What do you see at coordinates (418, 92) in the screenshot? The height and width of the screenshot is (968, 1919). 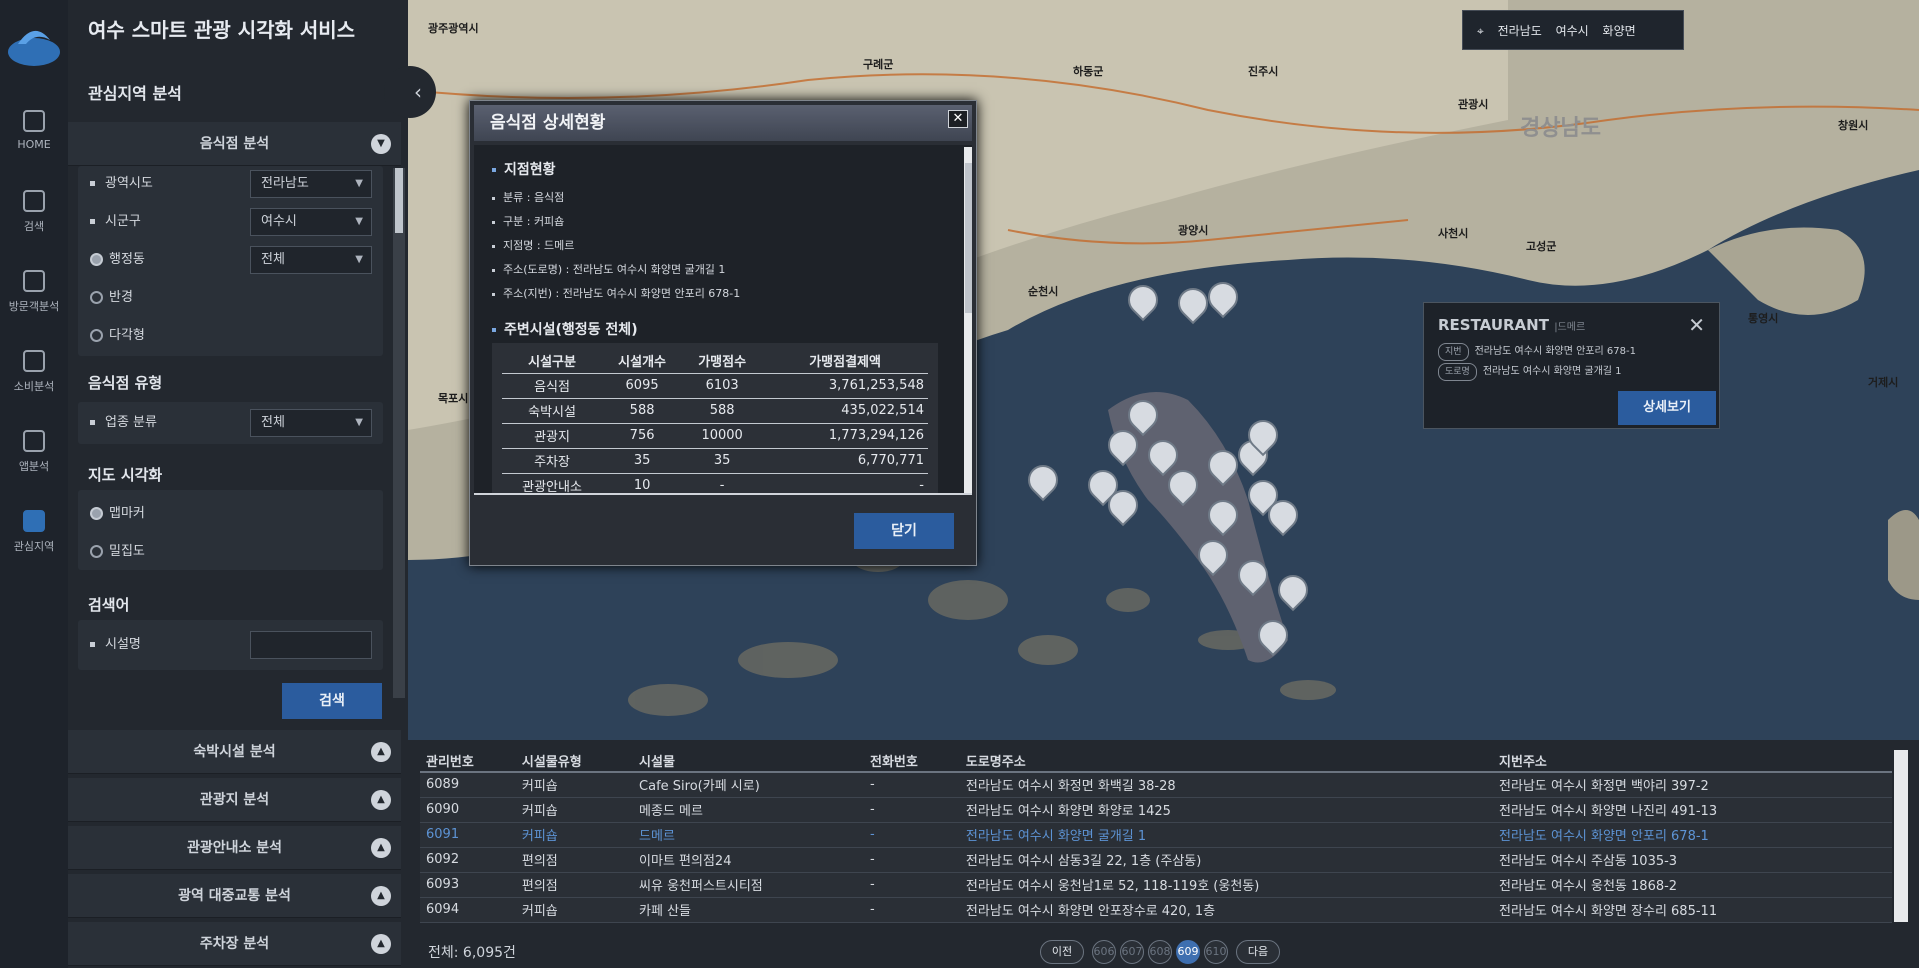 I see `chevron-left-icon: ‹` at bounding box center [418, 92].